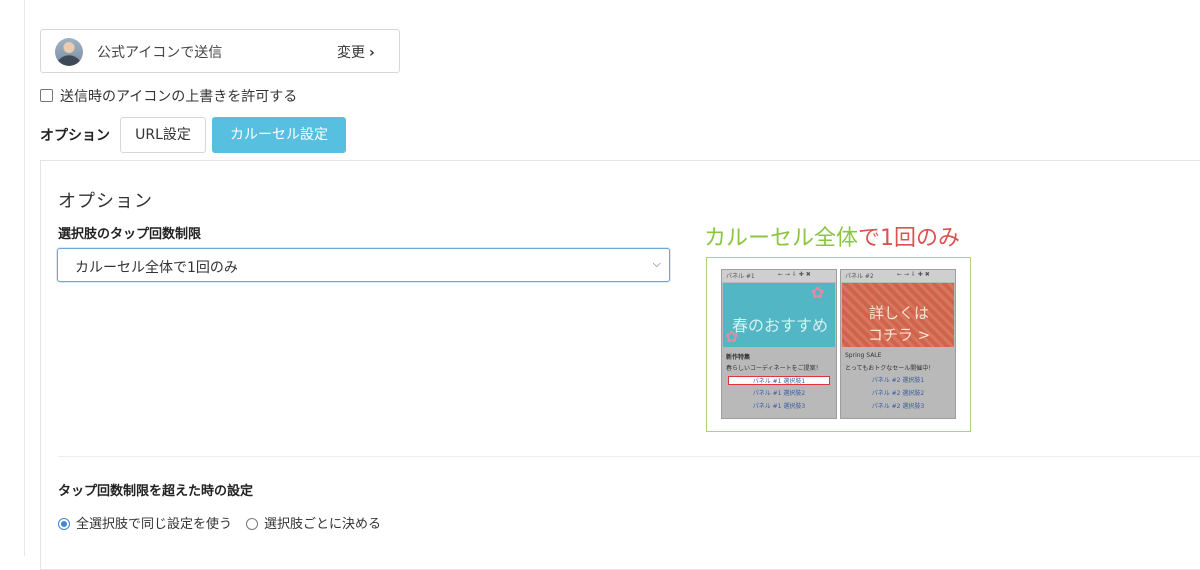  What do you see at coordinates (323, 524) in the screenshot?
I see `radio-per-choice-label: 選択肢ごとに決める` at bounding box center [323, 524].